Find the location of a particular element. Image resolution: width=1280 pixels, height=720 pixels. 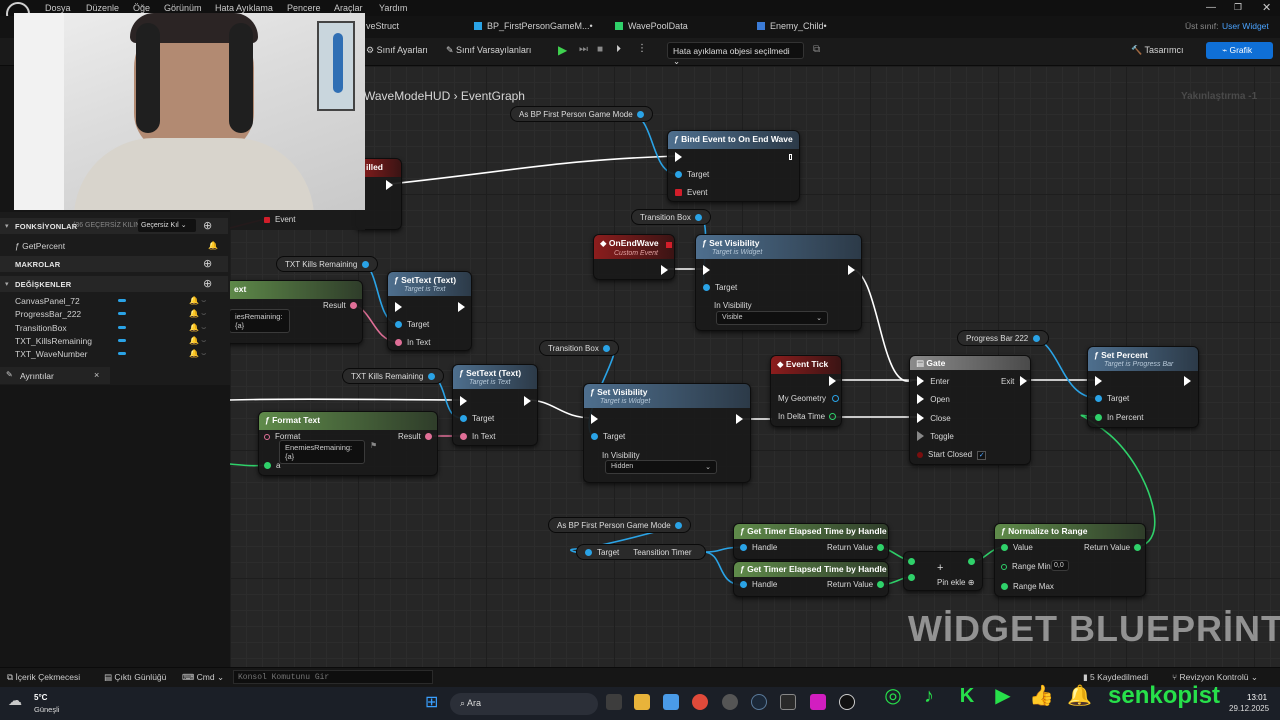

weather-text: Güneşli is located at coordinates (47, 709).